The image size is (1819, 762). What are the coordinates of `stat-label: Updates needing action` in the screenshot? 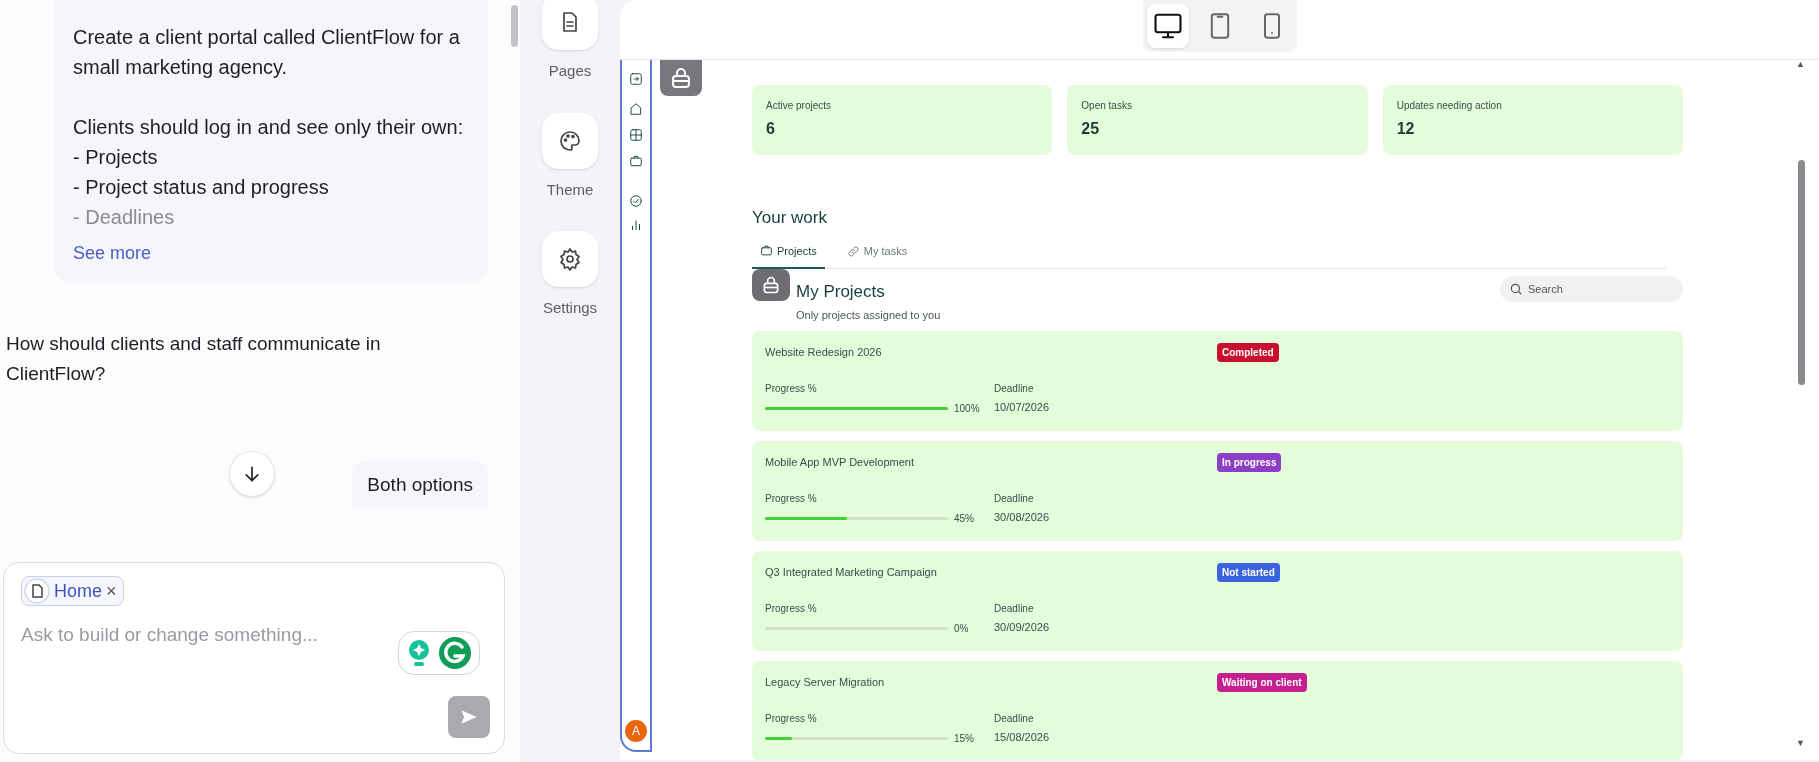 It's located at (1449, 106).